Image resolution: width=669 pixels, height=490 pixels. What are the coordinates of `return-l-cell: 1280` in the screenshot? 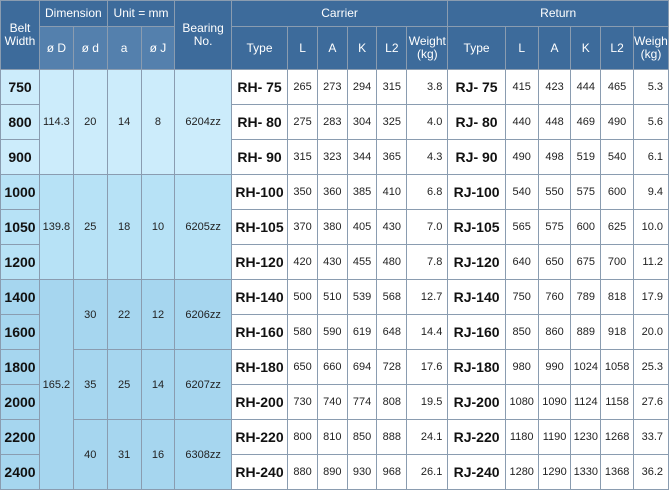 It's located at (521, 472).